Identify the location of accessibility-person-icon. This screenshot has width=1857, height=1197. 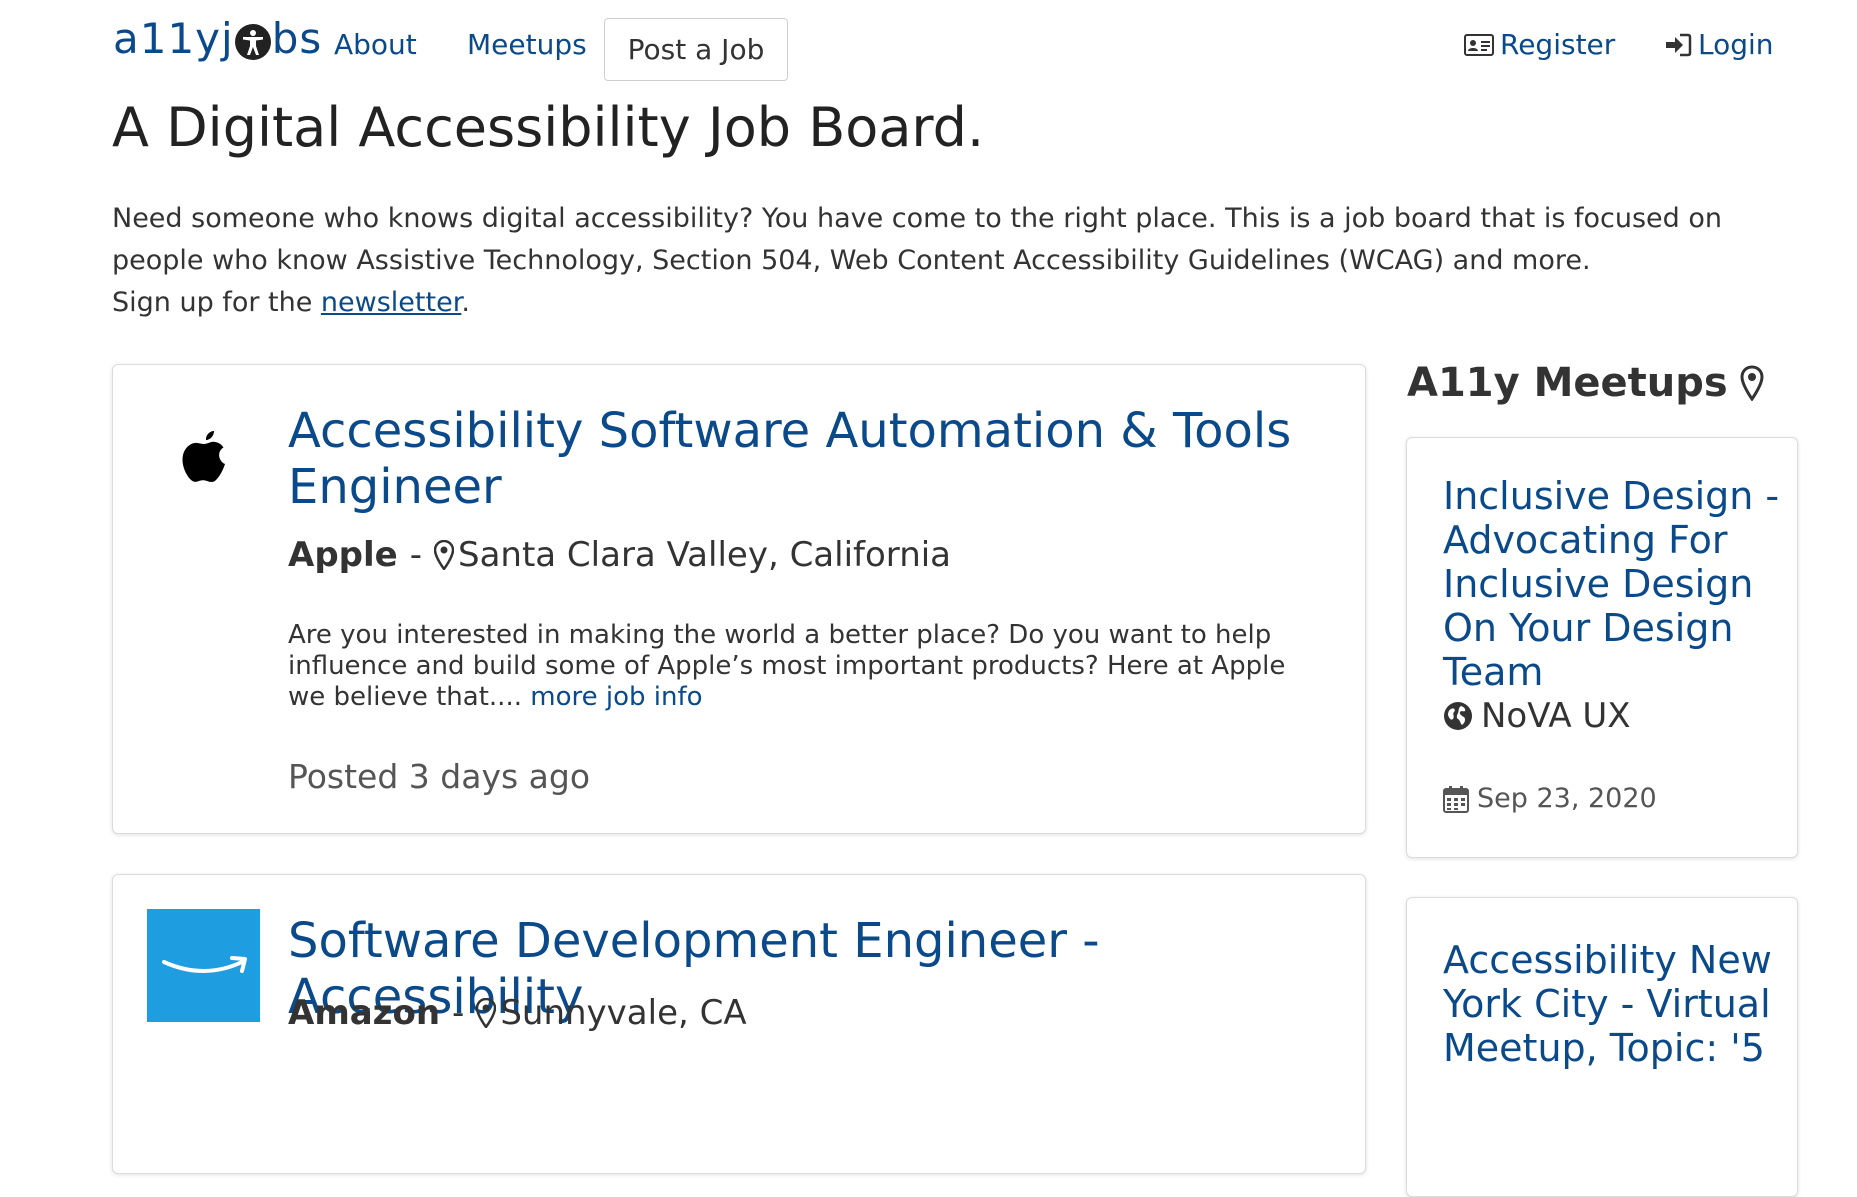
(252, 42).